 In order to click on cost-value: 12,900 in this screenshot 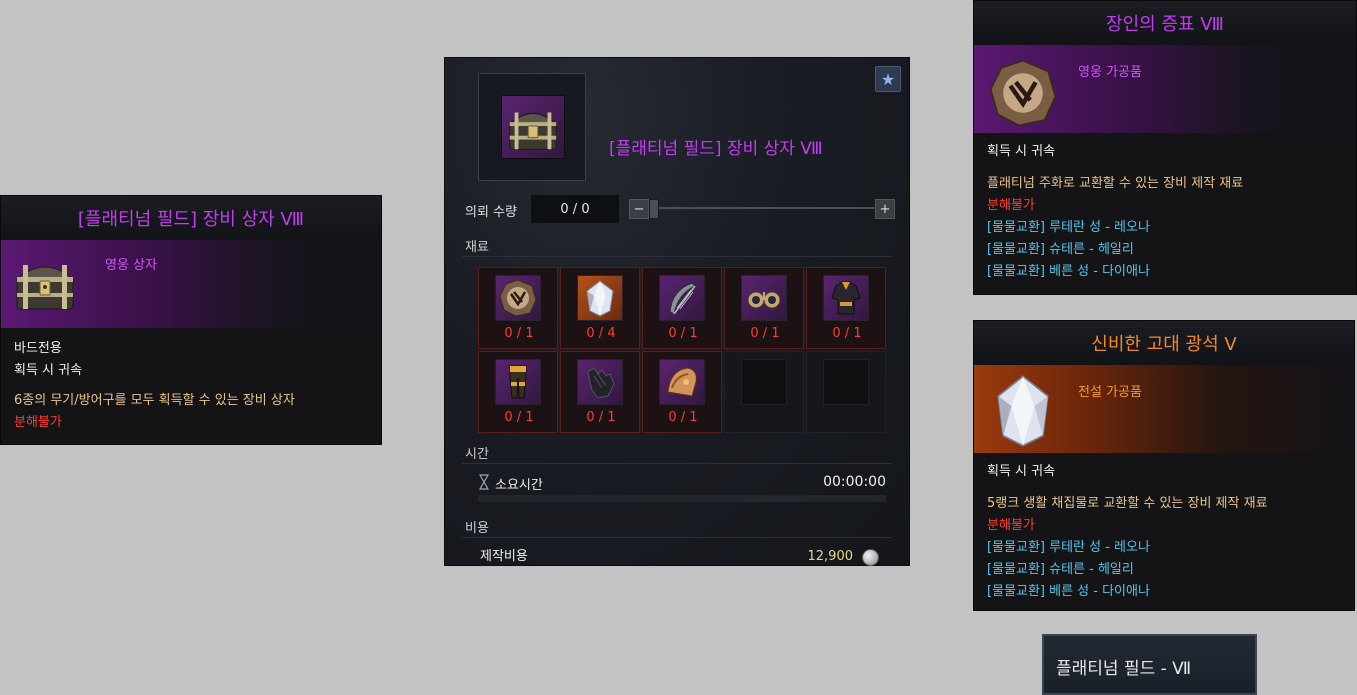, I will do `click(830, 556)`.